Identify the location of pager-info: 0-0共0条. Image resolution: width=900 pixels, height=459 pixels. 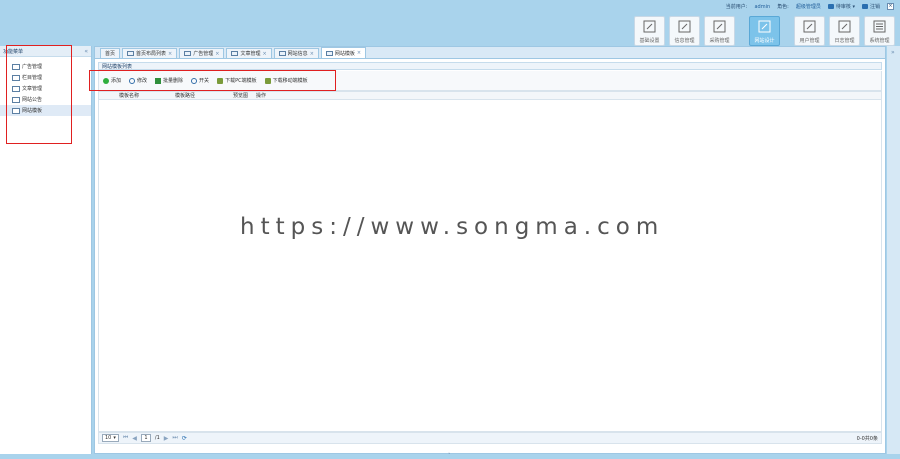
(867, 438).